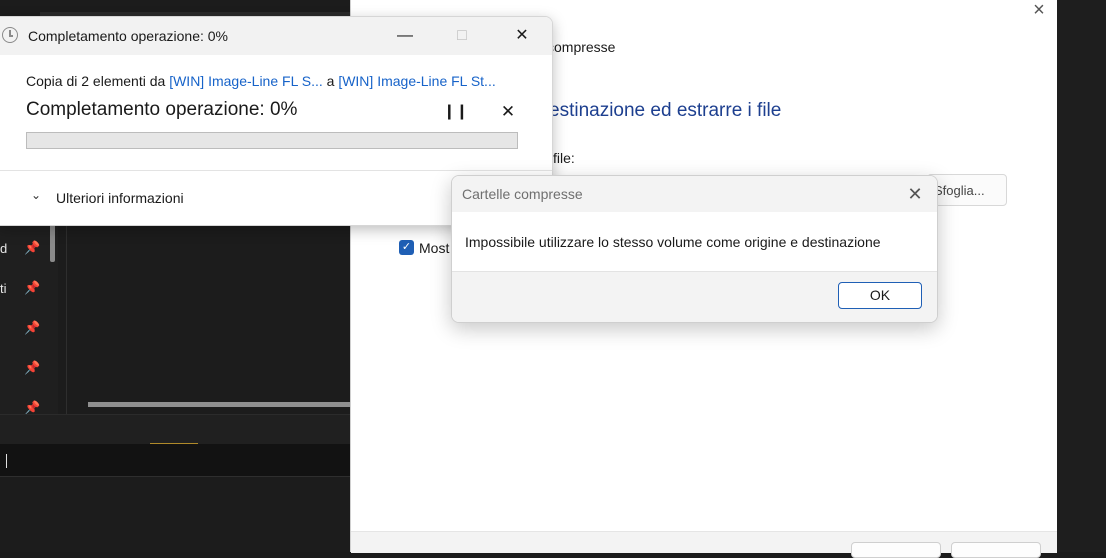 The image size is (1106, 558). I want to click on dialog-title: Cartelle compresse, so click(522, 194).